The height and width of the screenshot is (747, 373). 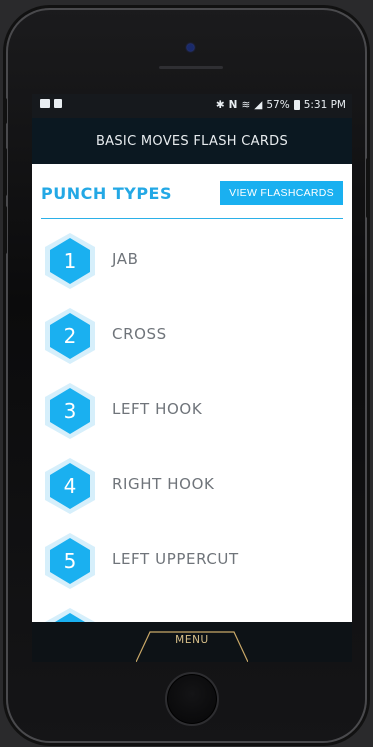 What do you see at coordinates (368, 188) in the screenshot?
I see `power-button` at bounding box center [368, 188].